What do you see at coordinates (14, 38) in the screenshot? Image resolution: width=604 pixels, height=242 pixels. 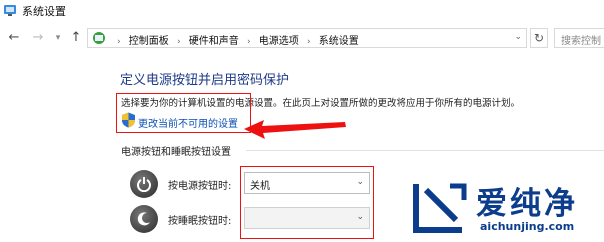 I see `back-arrow-icon: ←` at bounding box center [14, 38].